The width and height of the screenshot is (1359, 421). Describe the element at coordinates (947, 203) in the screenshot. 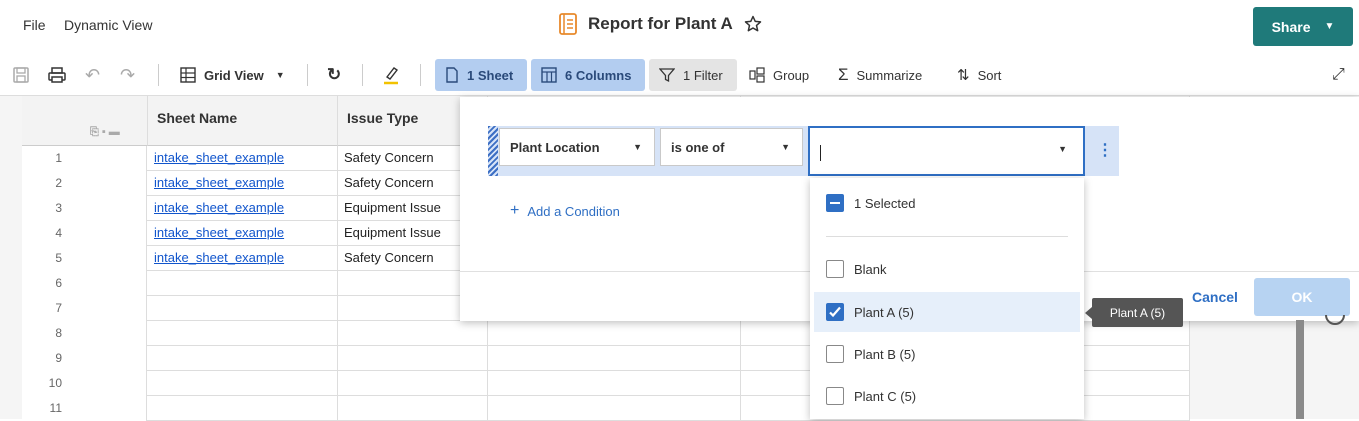

I see `select-all-toggle: 1 Selected` at that location.